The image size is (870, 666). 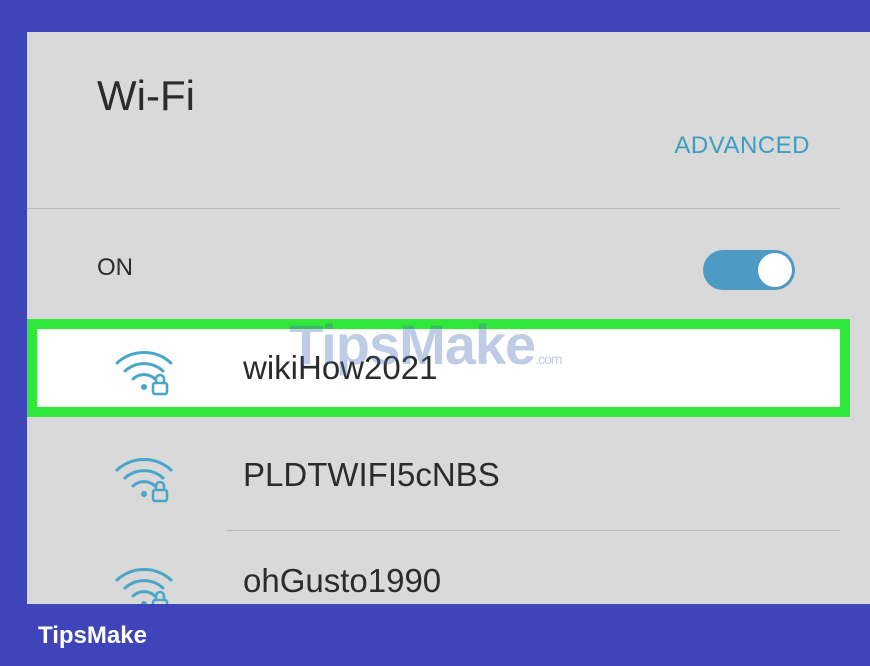 What do you see at coordinates (115, 267) in the screenshot?
I see `wifi-toggle-label: ON` at bounding box center [115, 267].